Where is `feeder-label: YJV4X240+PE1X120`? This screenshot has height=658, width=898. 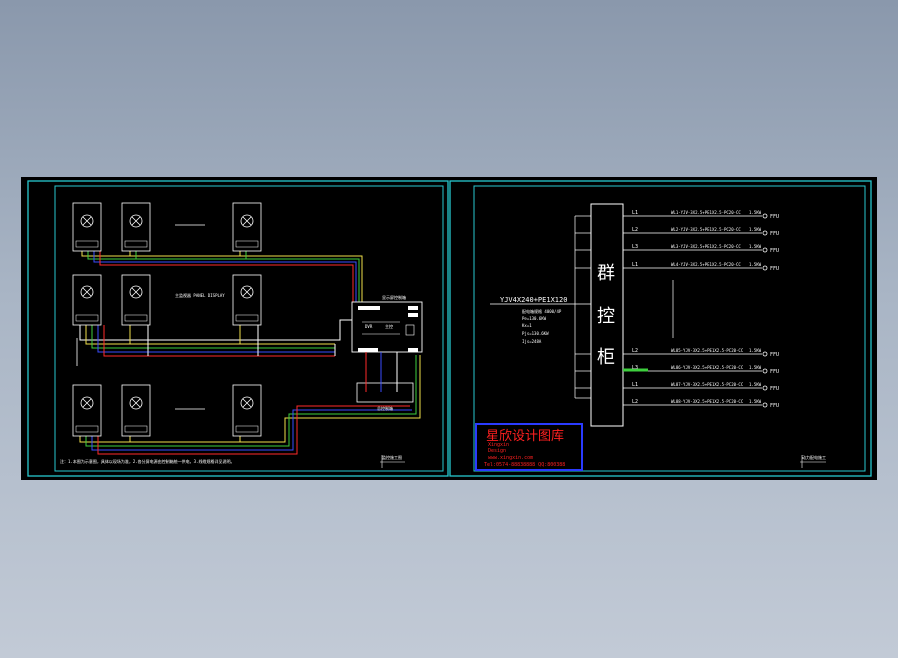
feeder-label: YJV4X240+PE1X120 is located at coordinates (533, 300).